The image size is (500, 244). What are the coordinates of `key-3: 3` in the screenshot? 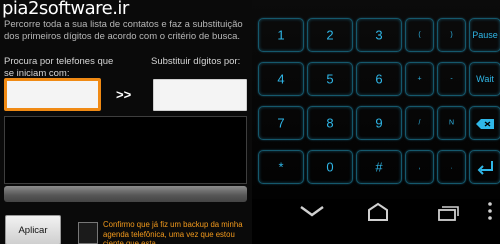 It's located at (379, 35).